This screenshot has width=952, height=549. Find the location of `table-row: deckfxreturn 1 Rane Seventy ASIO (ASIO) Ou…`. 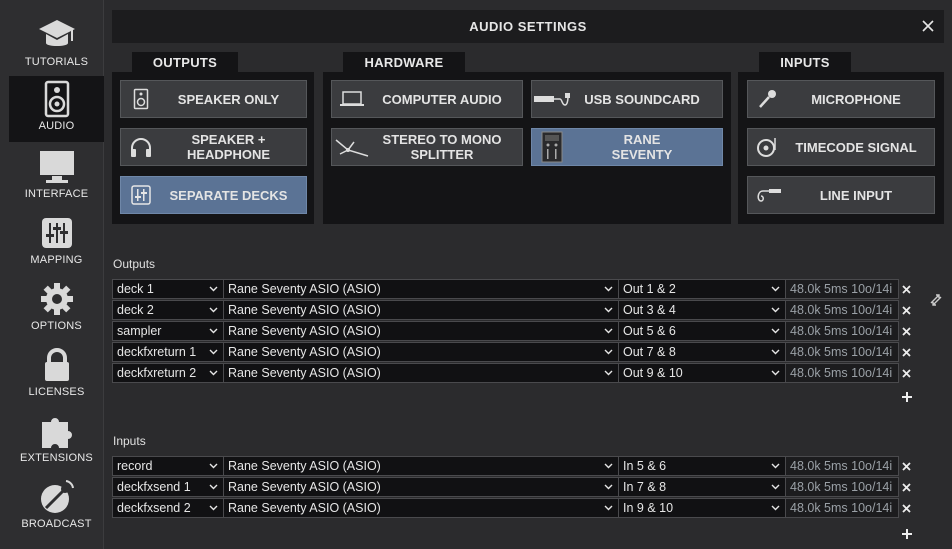

table-row: deckfxreturn 1 Rane Seventy ASIO (ASIO) Ou… is located at coordinates (512, 352).